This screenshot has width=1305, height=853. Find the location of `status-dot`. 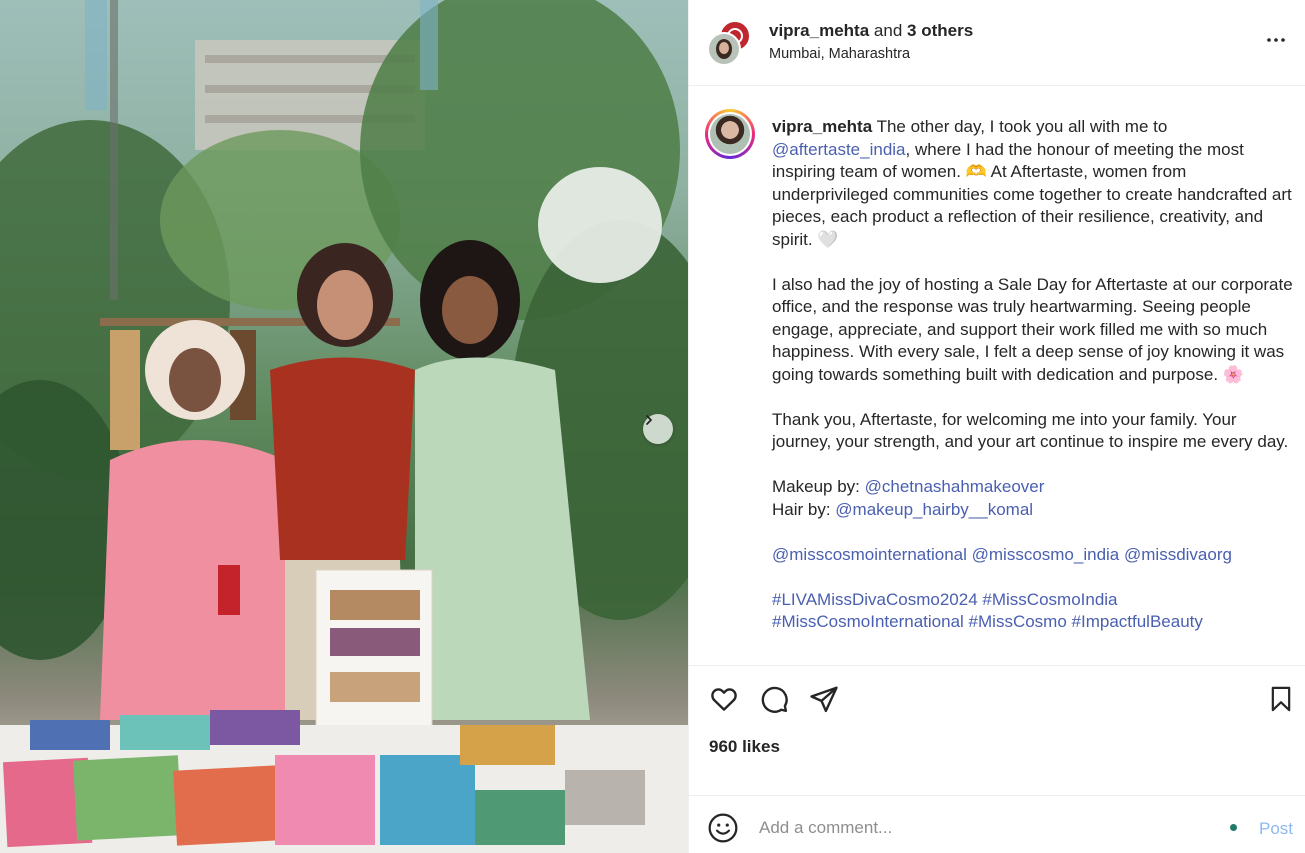

status-dot is located at coordinates (1233, 827).